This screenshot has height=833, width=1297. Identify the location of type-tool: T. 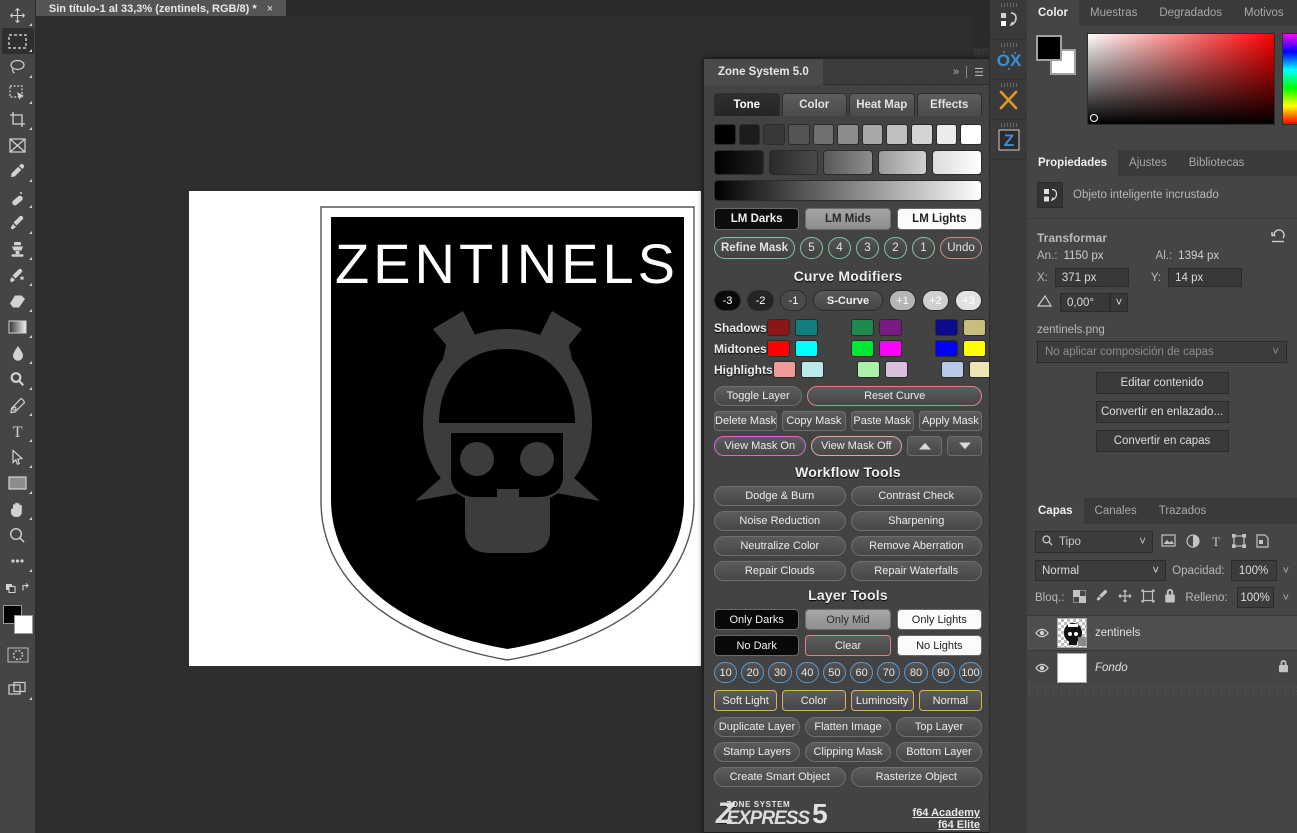
(18, 431).